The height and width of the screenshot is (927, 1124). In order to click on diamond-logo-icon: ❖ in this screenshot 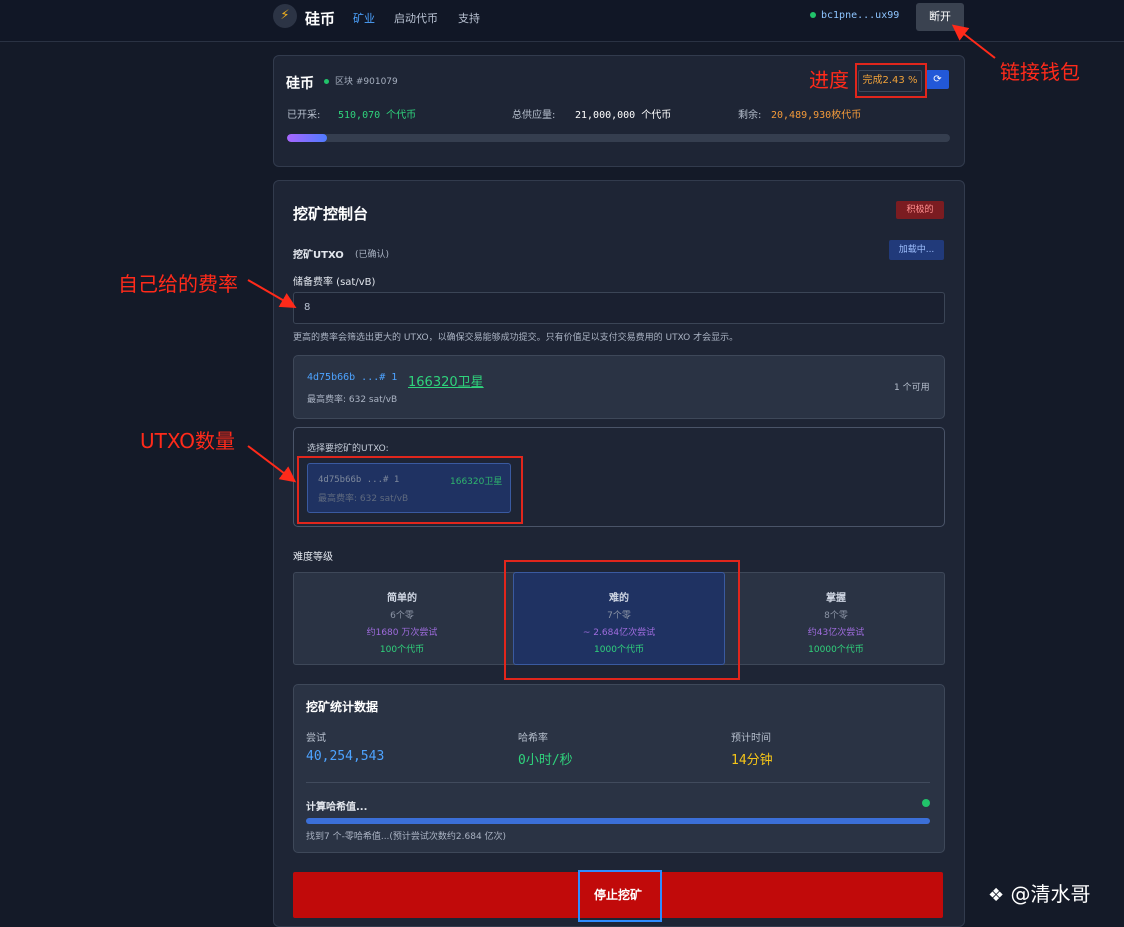, I will do `click(996, 895)`.